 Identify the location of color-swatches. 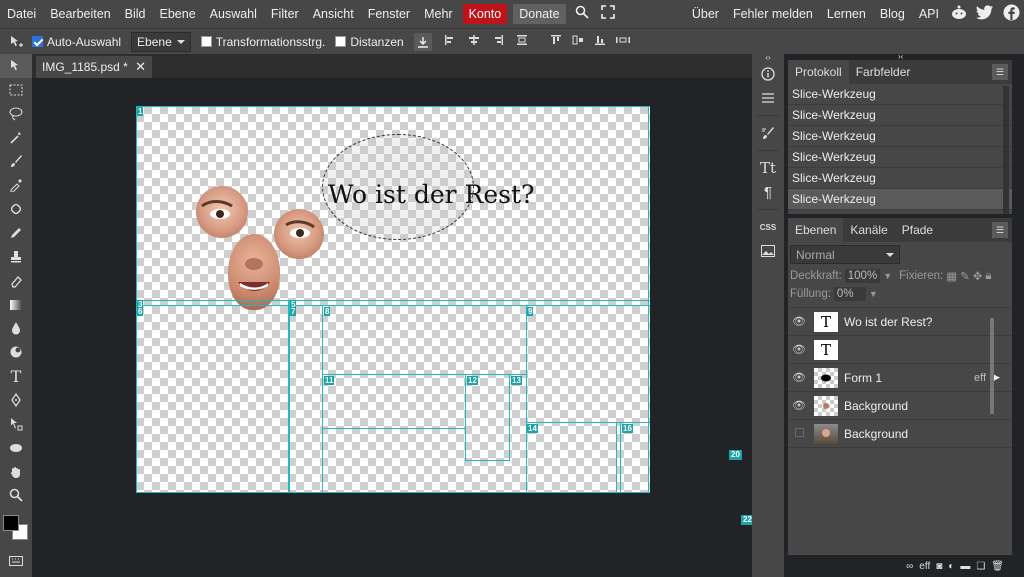
(16, 531).